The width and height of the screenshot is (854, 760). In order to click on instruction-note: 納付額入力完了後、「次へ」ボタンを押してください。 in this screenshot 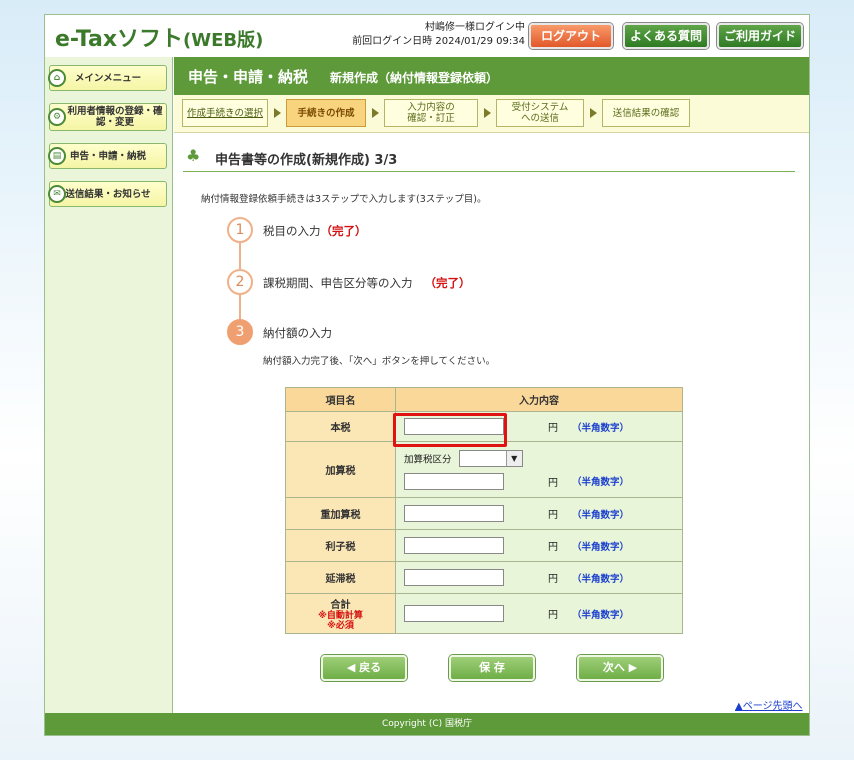, I will do `click(379, 361)`.